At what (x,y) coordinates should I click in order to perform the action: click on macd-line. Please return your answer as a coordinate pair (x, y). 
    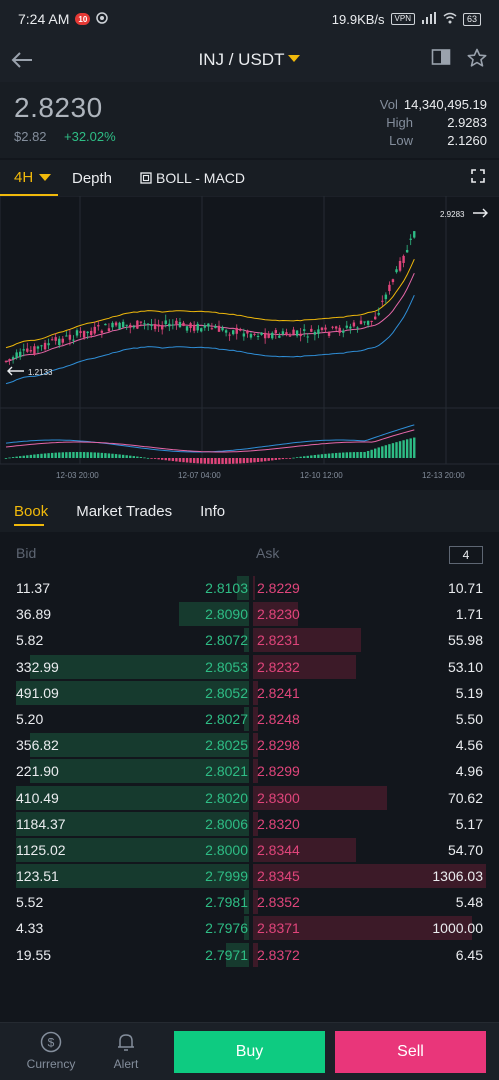
    Looking at the image, I should click on (210, 438).